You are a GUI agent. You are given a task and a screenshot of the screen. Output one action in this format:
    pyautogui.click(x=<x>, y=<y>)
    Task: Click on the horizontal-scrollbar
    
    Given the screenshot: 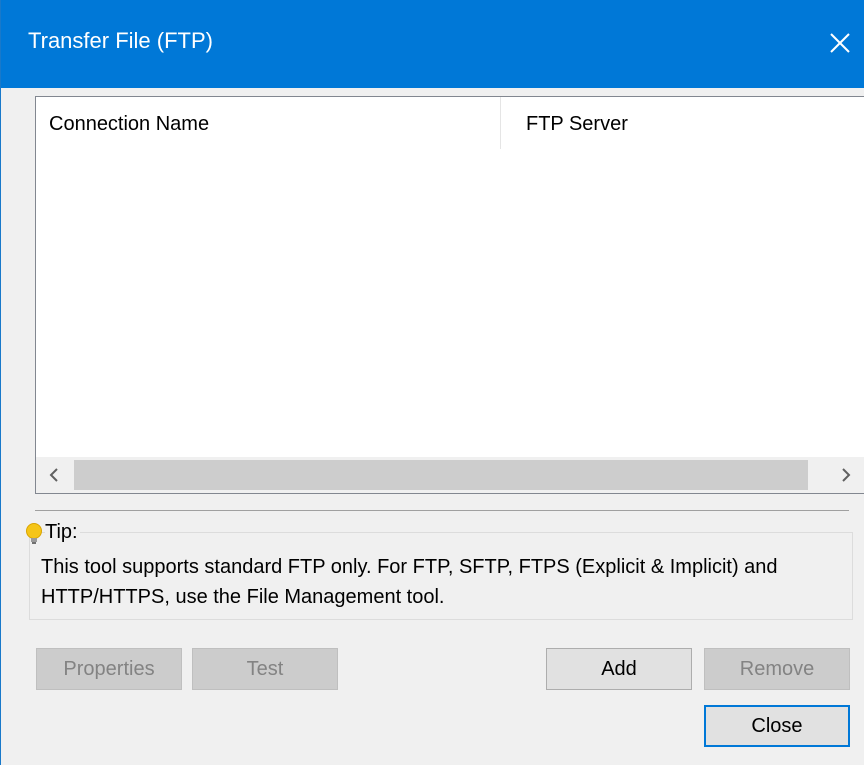 What is the action you would take?
    pyautogui.click(x=450, y=475)
    